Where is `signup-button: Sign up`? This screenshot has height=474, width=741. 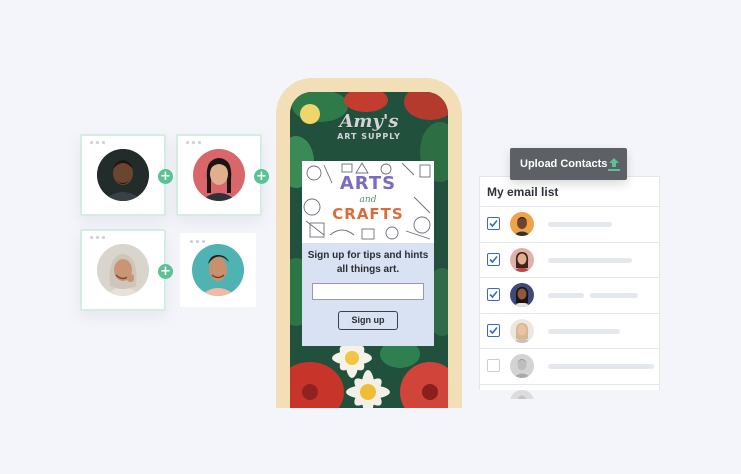 signup-button: Sign up is located at coordinates (368, 320).